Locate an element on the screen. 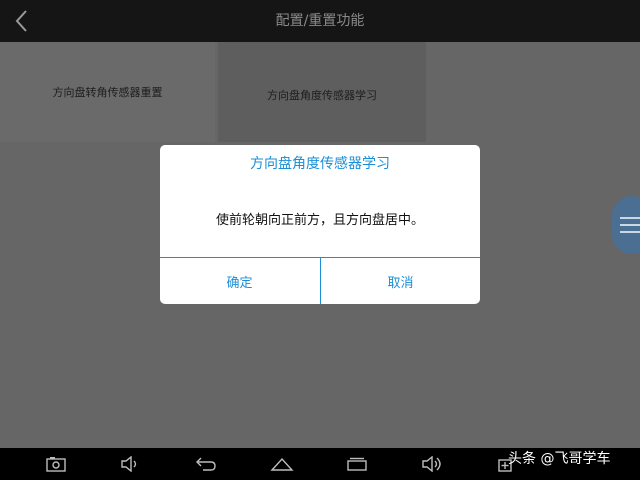  volume-up-icon is located at coordinates (431, 464).